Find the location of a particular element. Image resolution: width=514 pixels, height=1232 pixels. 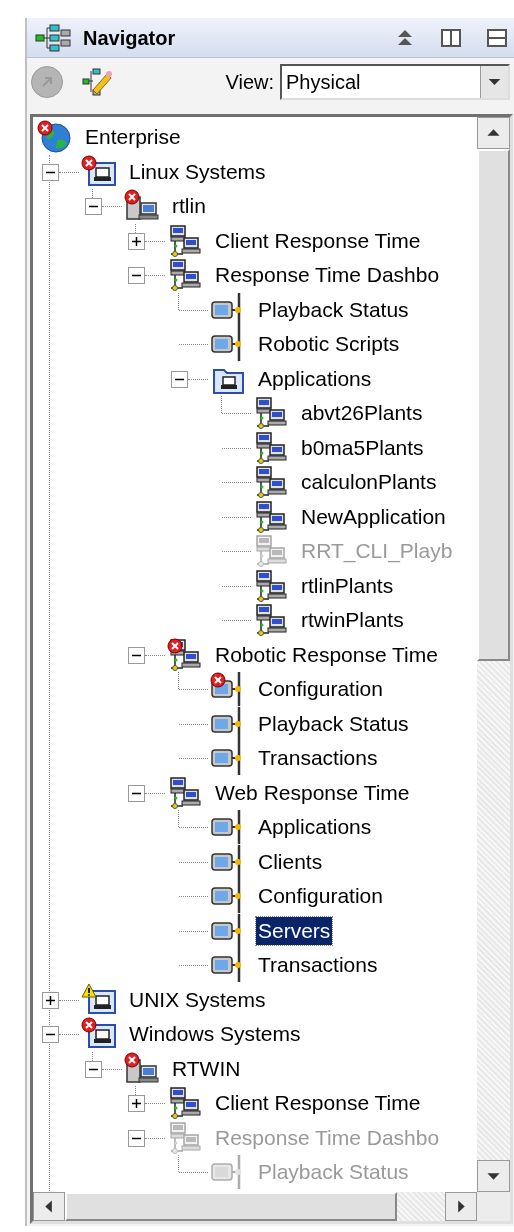

tree-icon is located at coordinates (53, 37).